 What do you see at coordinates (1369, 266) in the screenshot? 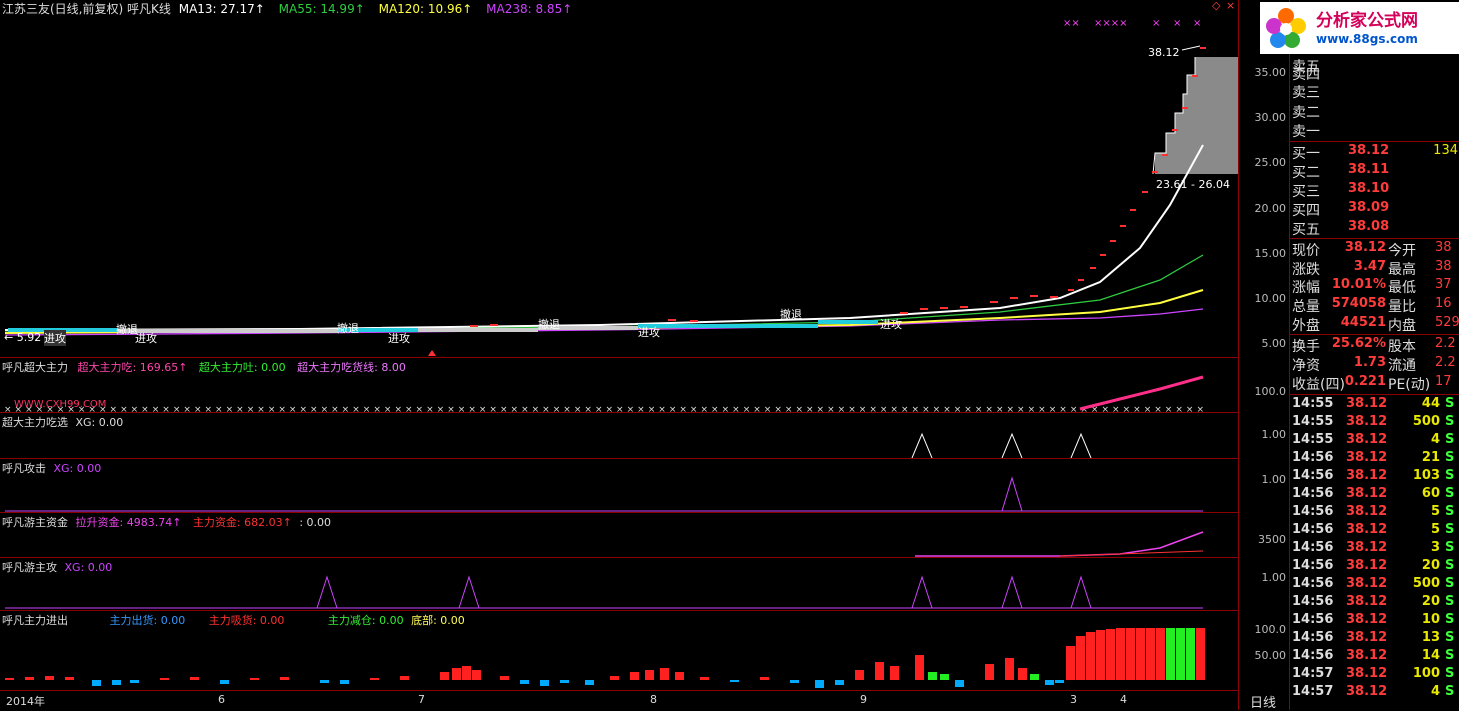
I see `quote-value: 3.47` at bounding box center [1369, 266].